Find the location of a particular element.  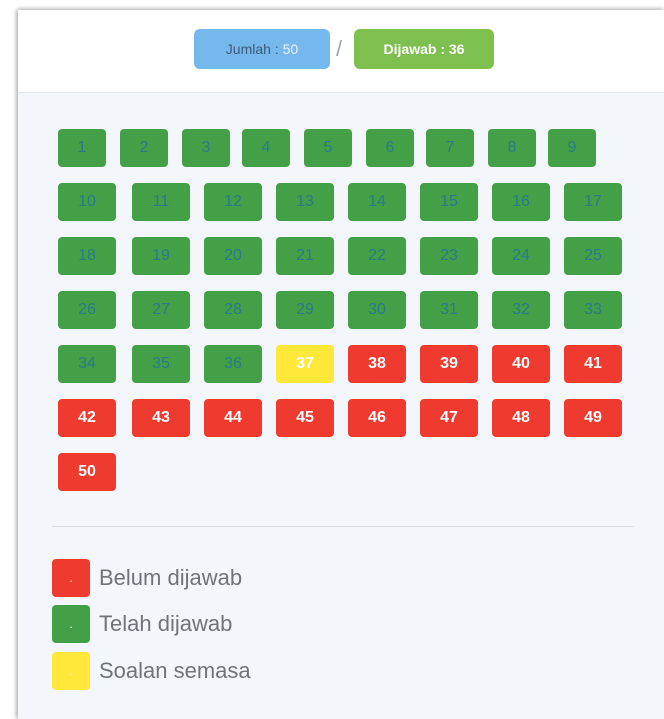

total-questions-value: 50 is located at coordinates (290, 49).